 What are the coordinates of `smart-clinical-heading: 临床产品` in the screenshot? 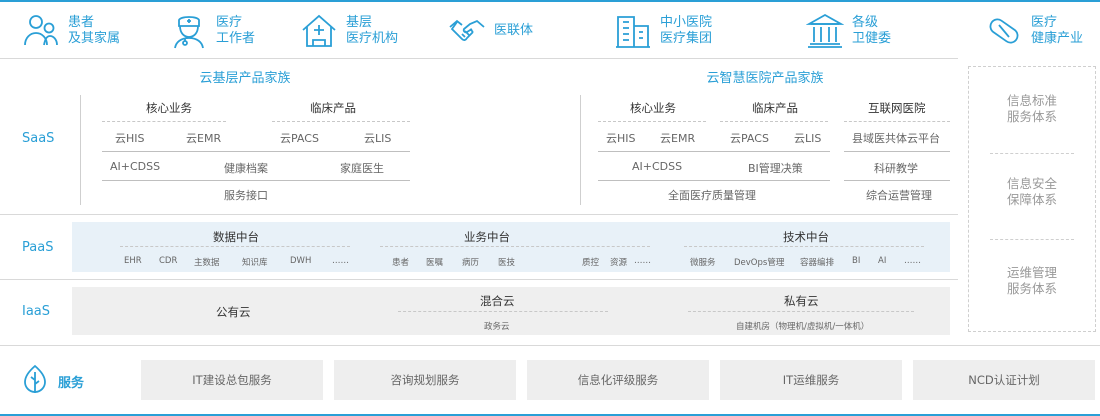 It's located at (775, 108).